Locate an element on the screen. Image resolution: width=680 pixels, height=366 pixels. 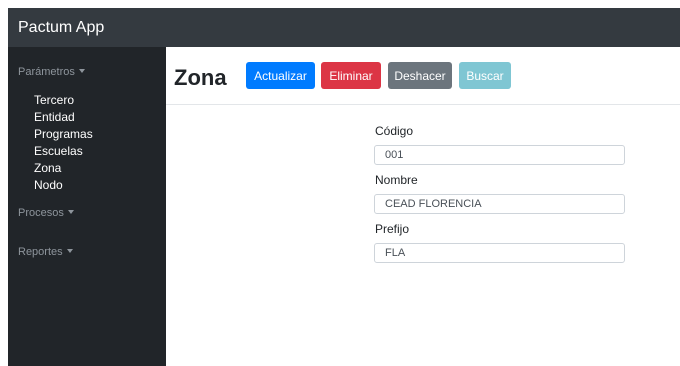
sidebar-section-procesos: Procesos is located at coordinates (46, 213).